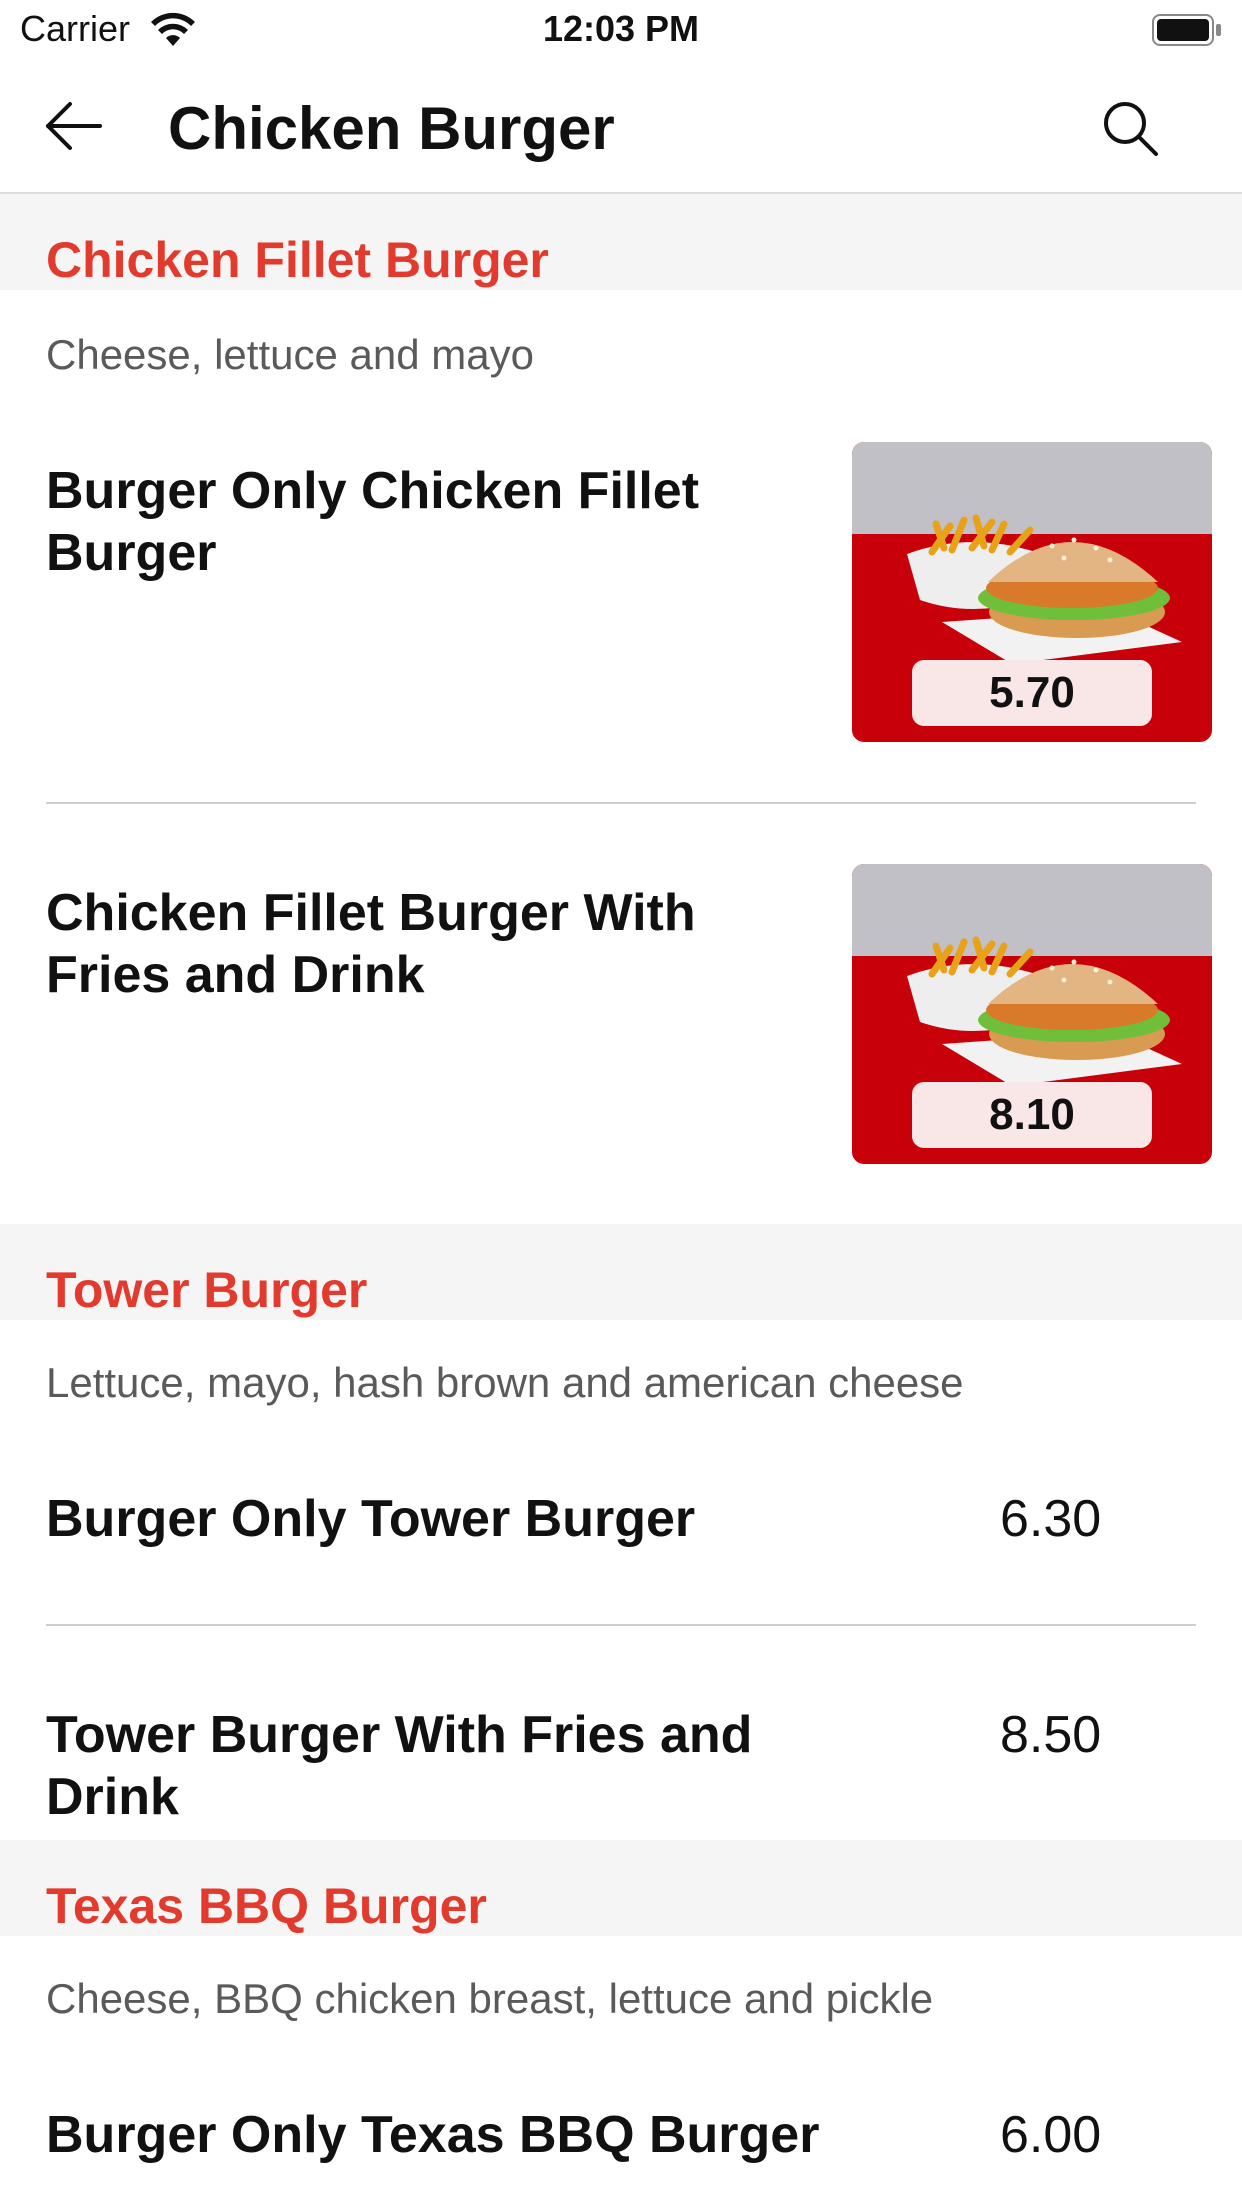 This screenshot has width=1242, height=2208. What do you see at coordinates (1051, 1519) in the screenshot?
I see `item-price: 6.30` at bounding box center [1051, 1519].